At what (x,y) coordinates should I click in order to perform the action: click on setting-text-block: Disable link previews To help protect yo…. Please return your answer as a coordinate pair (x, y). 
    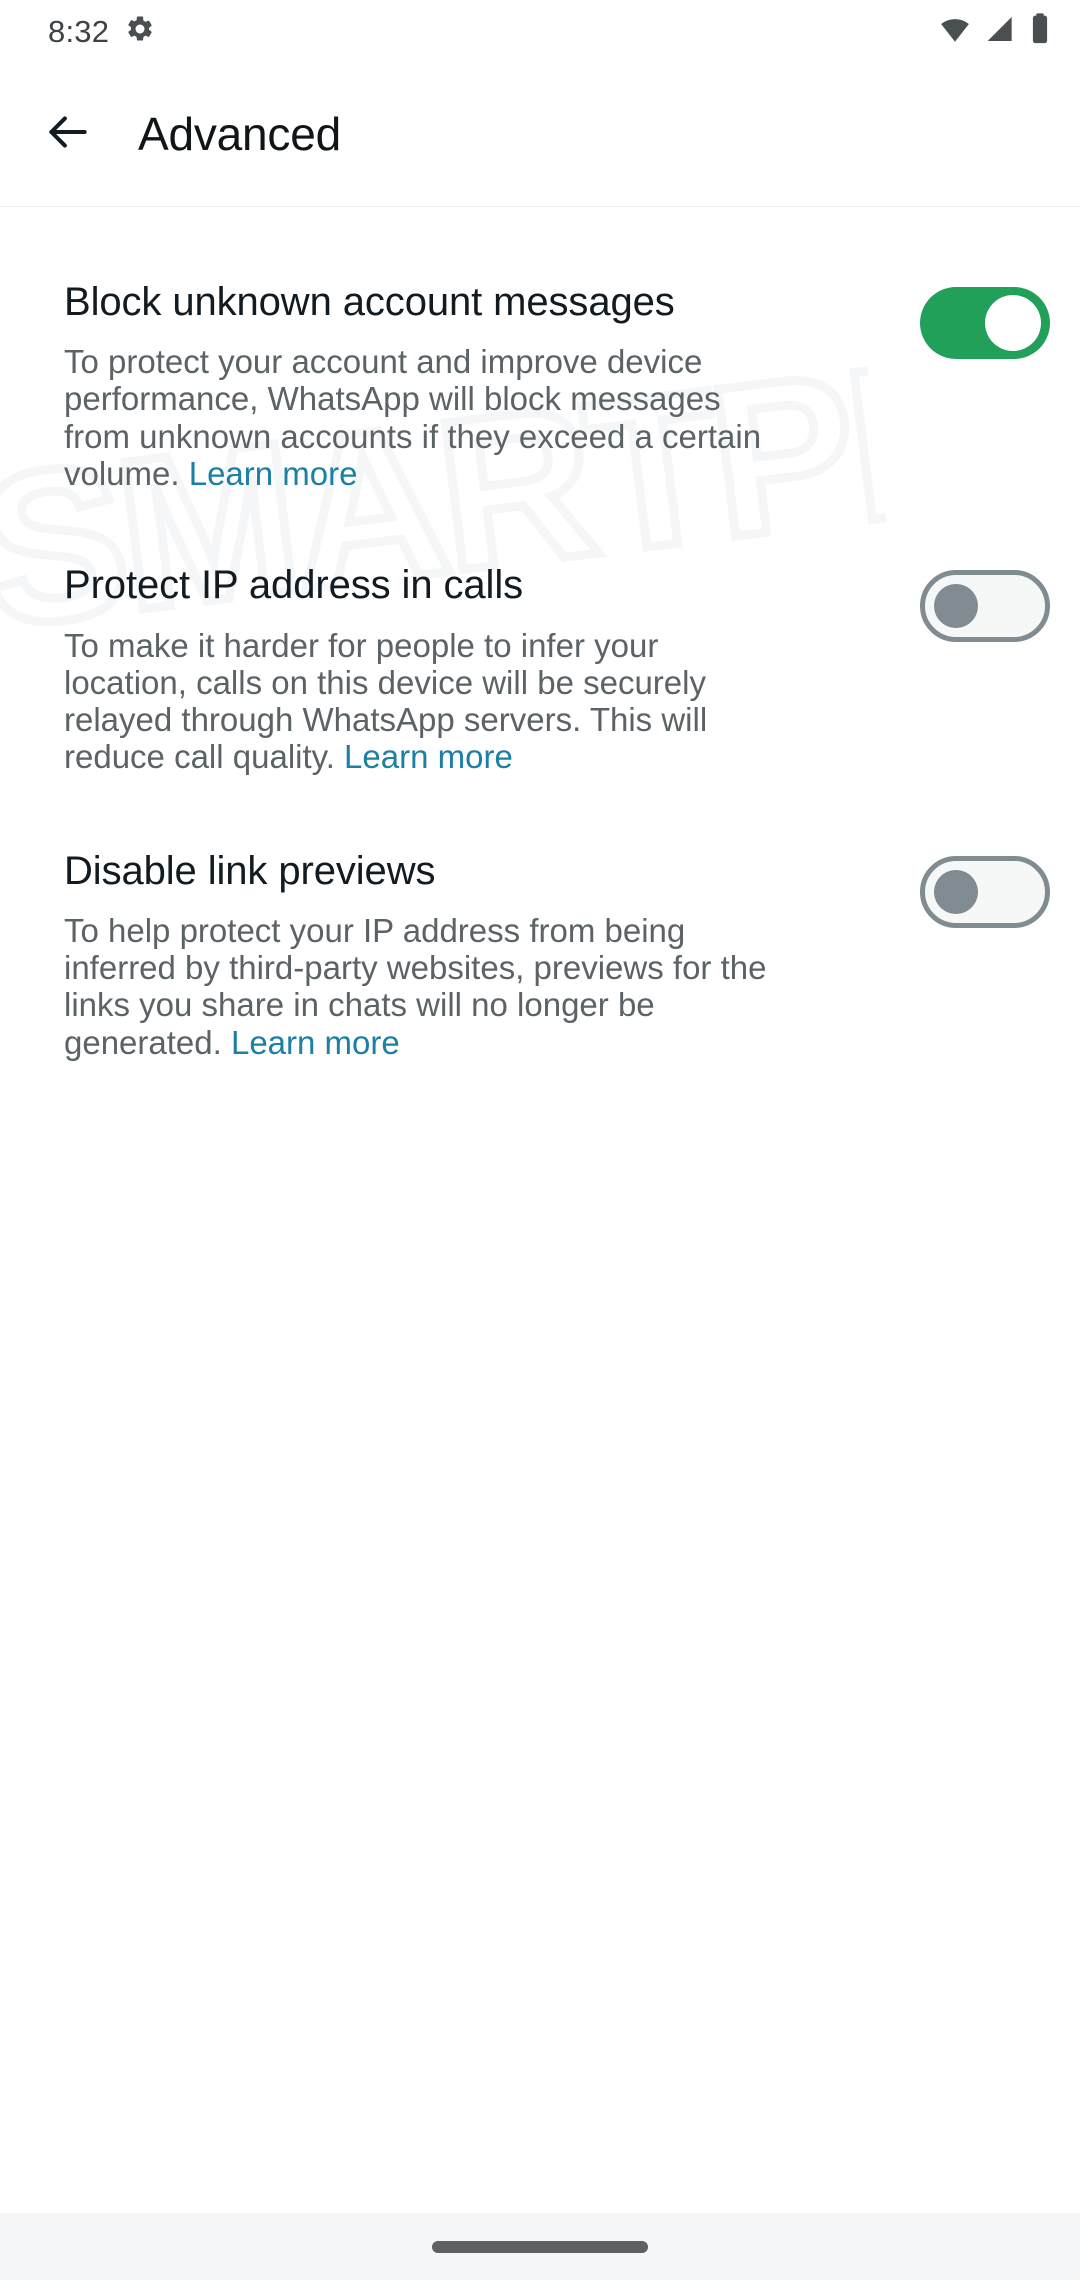
    Looking at the image, I should click on (492, 954).